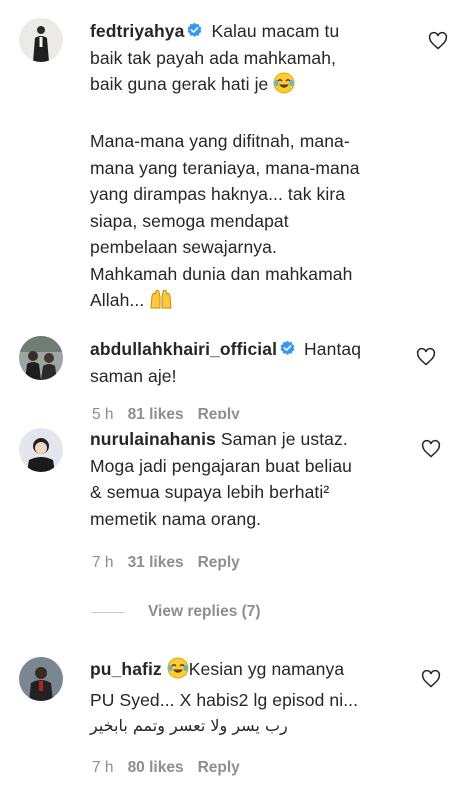  What do you see at coordinates (333, 349) in the screenshot?
I see `comment-line: Hantaq` at bounding box center [333, 349].